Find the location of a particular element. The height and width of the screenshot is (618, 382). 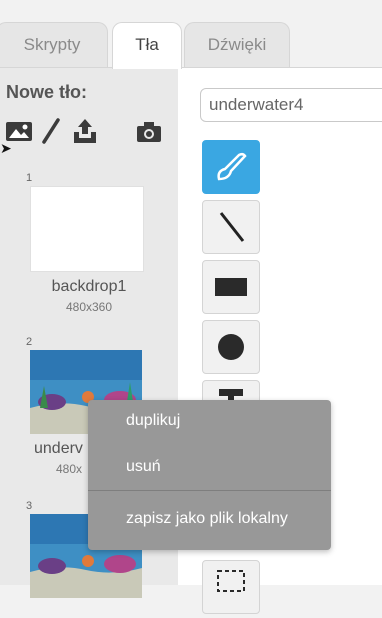

menu-item-delete: usuń is located at coordinates (143, 467).